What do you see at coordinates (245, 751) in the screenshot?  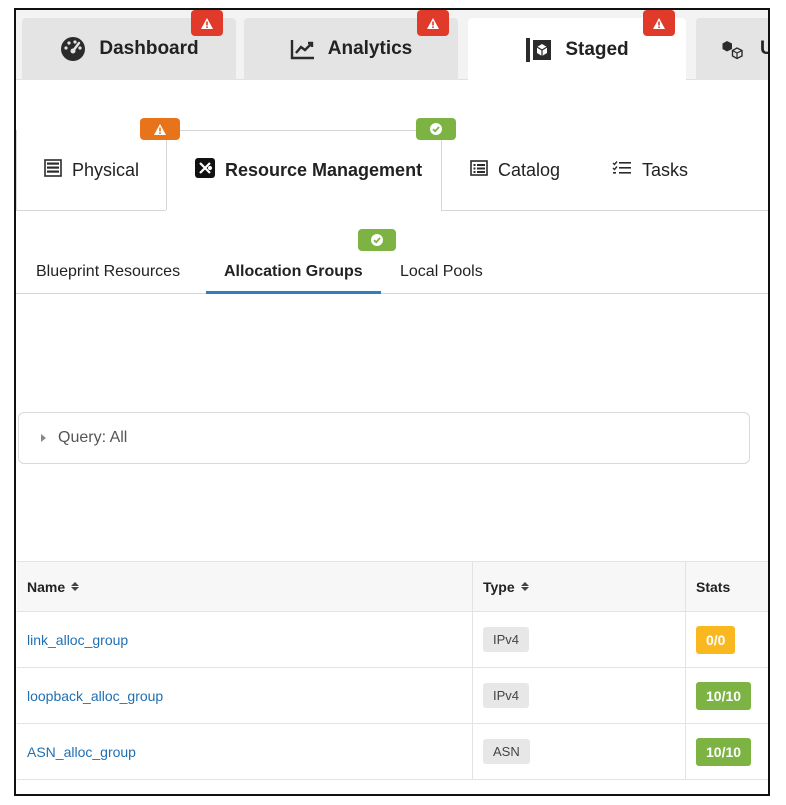 I see `name-cell: ASN_alloc_group` at bounding box center [245, 751].